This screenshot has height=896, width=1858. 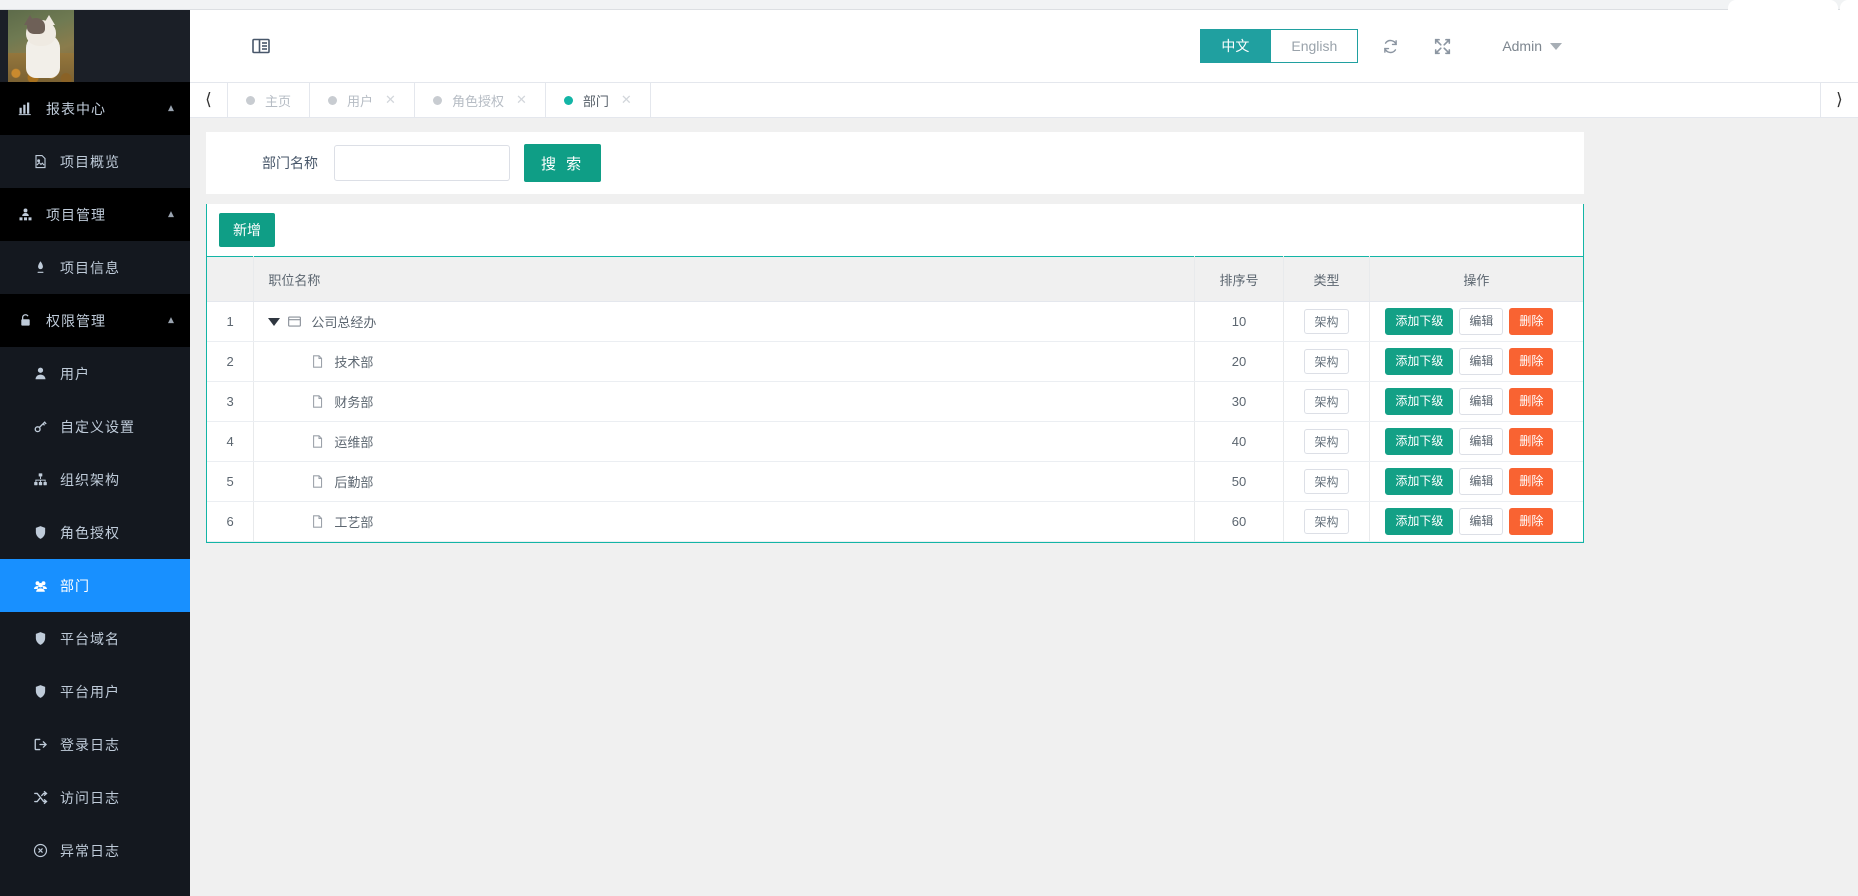 What do you see at coordinates (317, 481) in the screenshot?
I see `file-icon` at bounding box center [317, 481].